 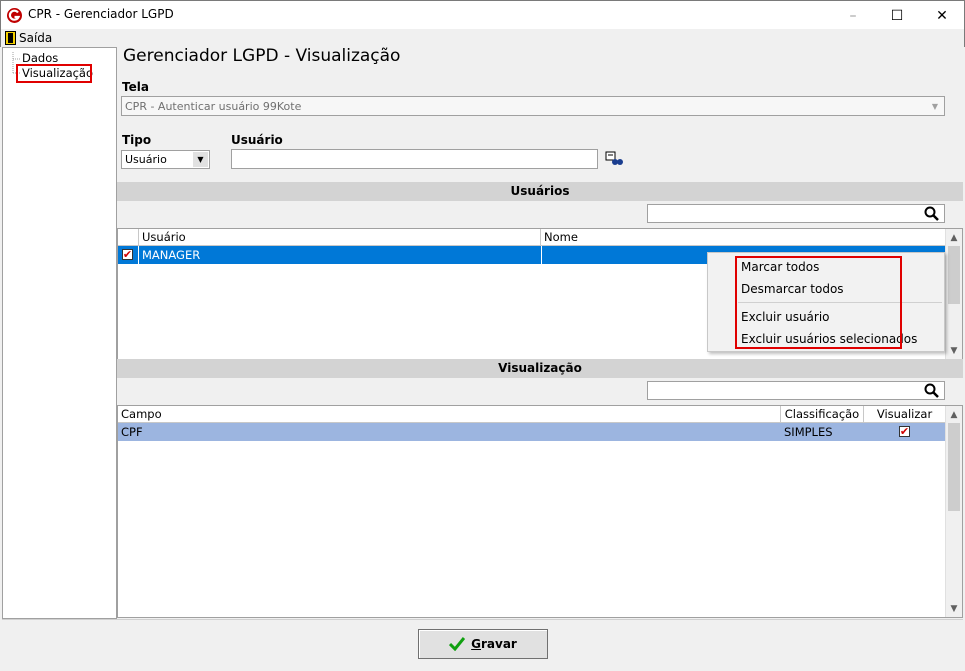 I want to click on tela-select: CPR - Autenticar usuário 99Kote ▼, so click(x=533, y=106).